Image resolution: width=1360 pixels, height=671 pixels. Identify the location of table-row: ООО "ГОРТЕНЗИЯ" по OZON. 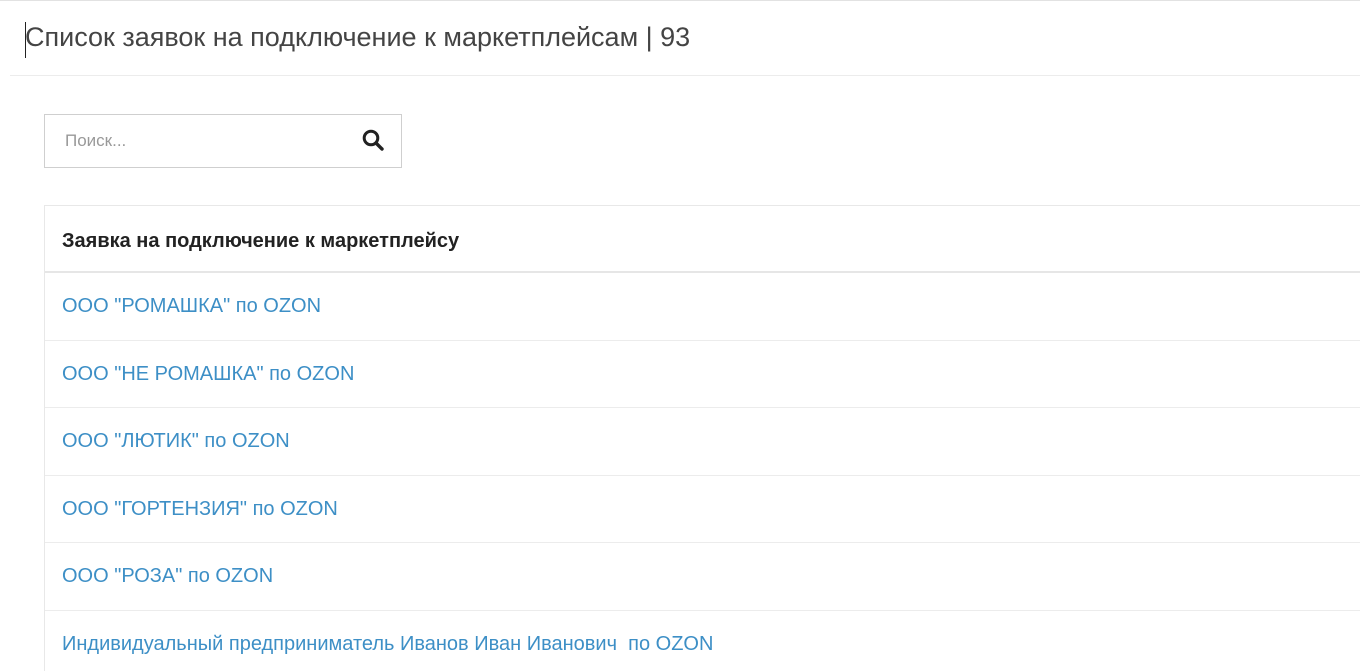
(702, 509).